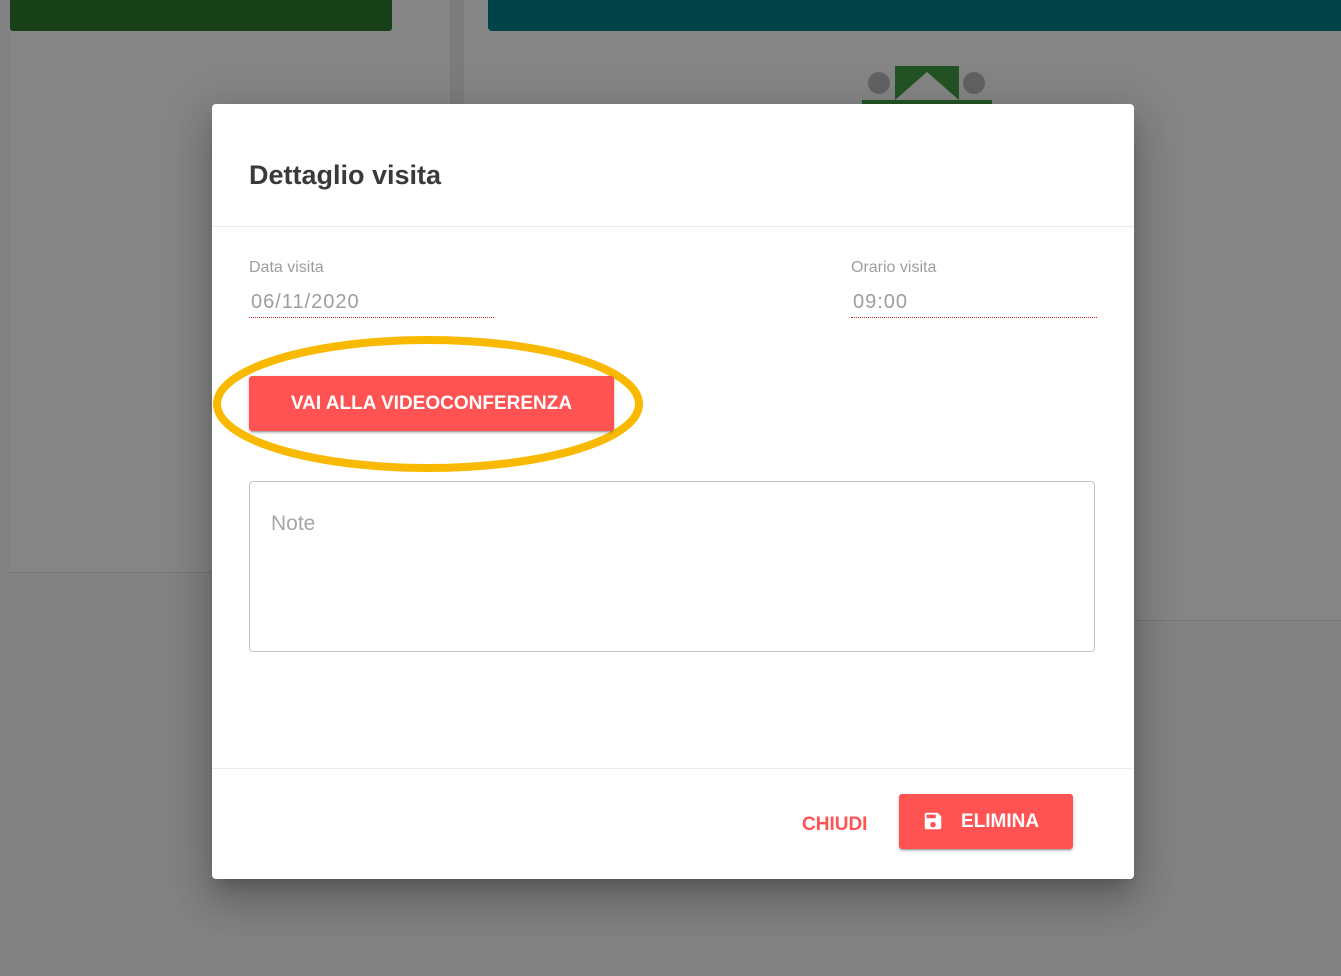  What do you see at coordinates (371, 288) in the screenshot?
I see `visit-date-field: Data visita 06/11/2020` at bounding box center [371, 288].